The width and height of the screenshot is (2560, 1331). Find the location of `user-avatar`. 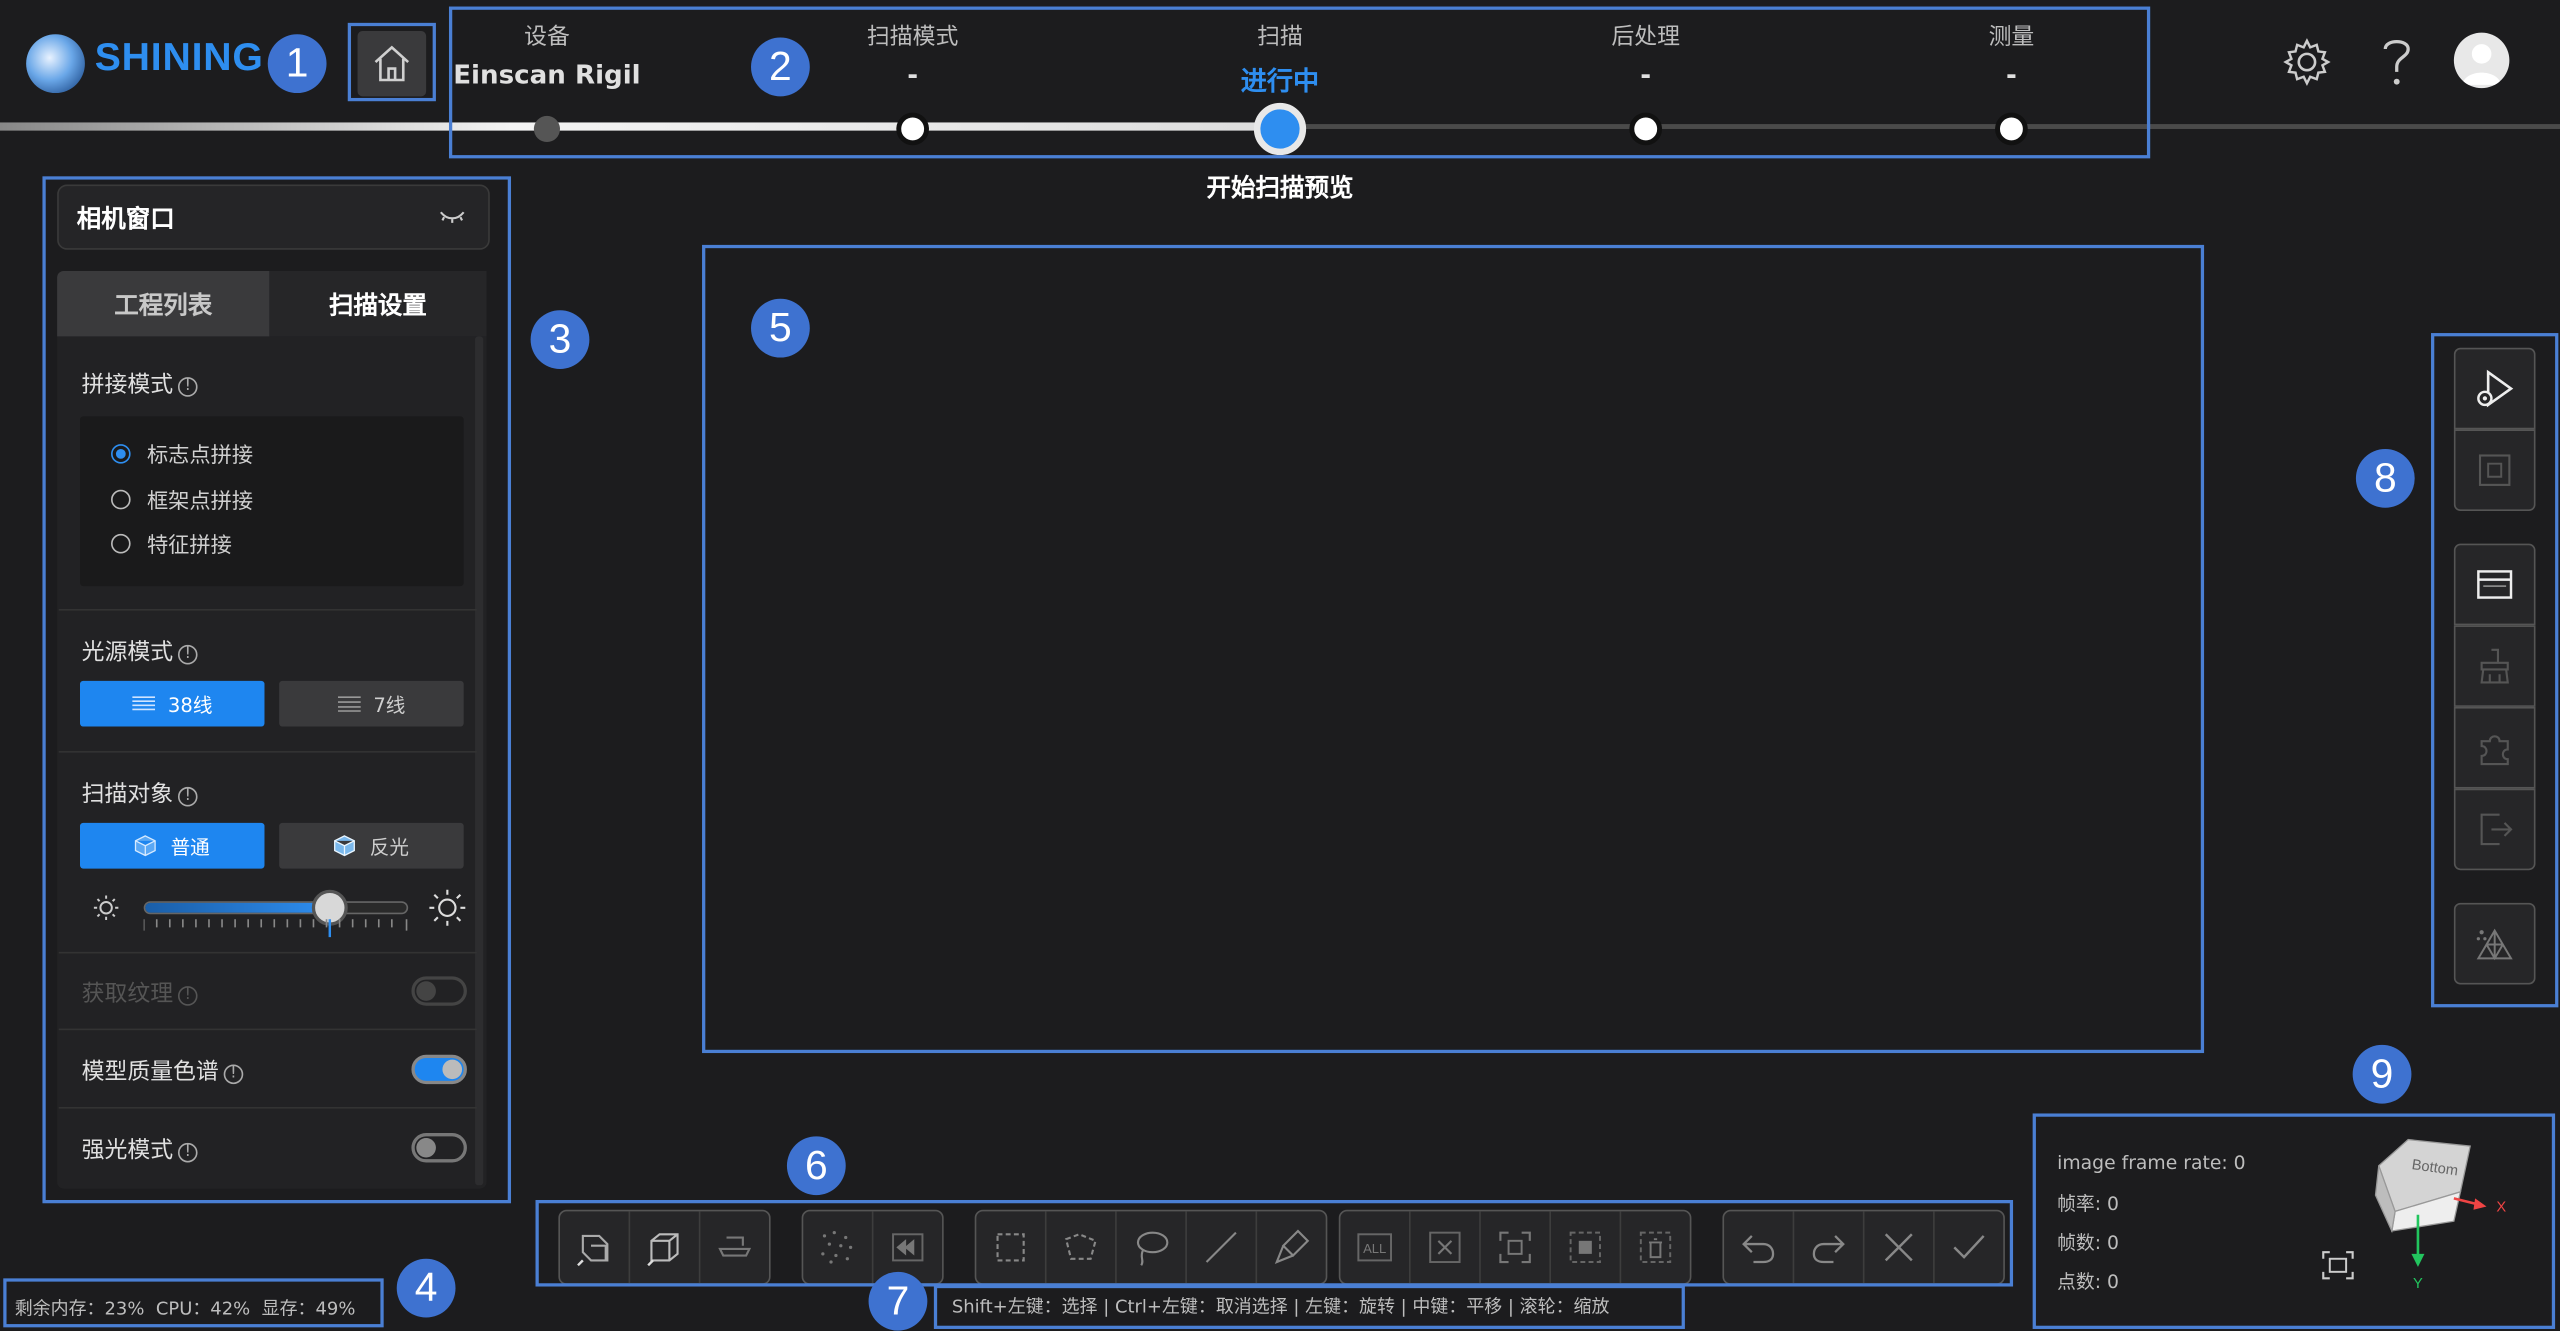

user-avatar is located at coordinates (2481, 60).